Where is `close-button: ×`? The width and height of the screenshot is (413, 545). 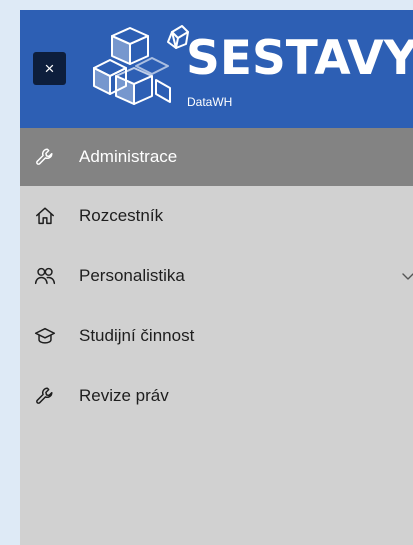
close-button: × is located at coordinates (49, 68).